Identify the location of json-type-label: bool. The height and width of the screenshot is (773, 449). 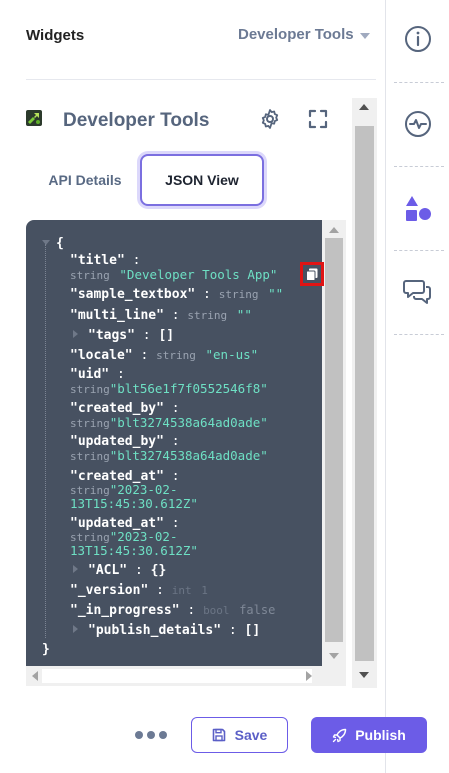
(216, 610).